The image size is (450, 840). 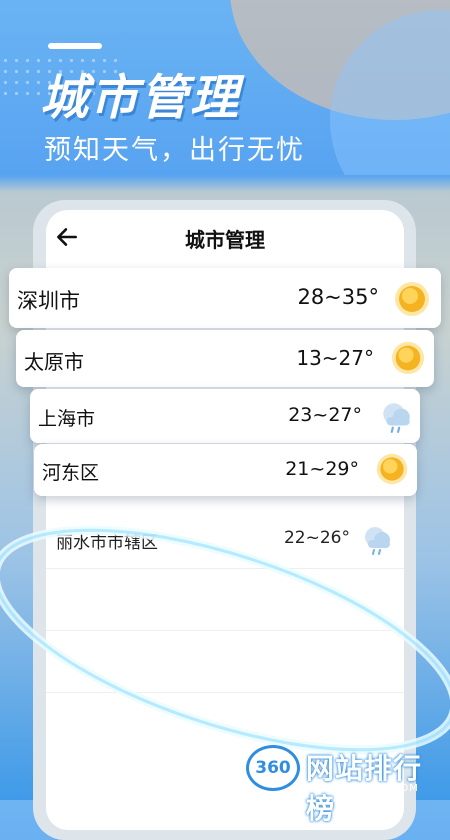 I want to click on city-temperature: 28~35°, so click(x=338, y=297).